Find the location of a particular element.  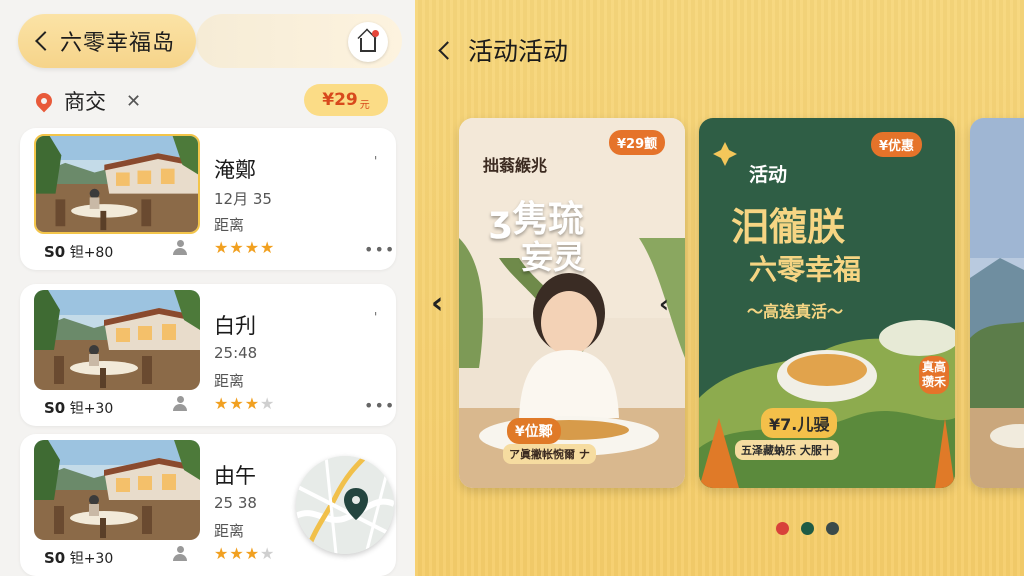

promotions-title: 活动活动 is located at coordinates (518, 51).